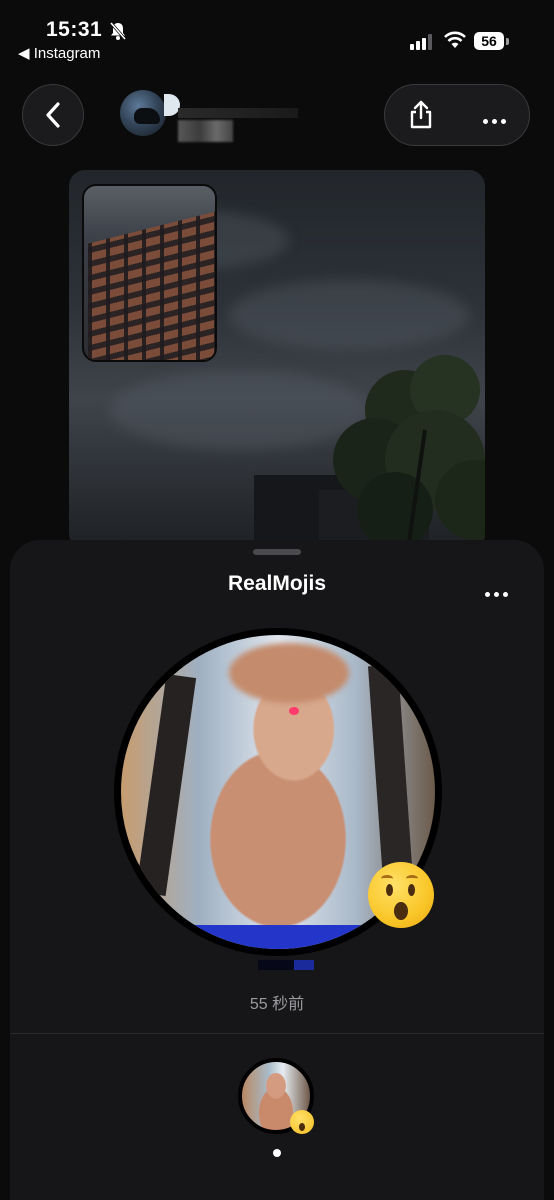 This screenshot has width=554, height=1200. What do you see at coordinates (421, 115) in the screenshot?
I see `share-icon` at bounding box center [421, 115].